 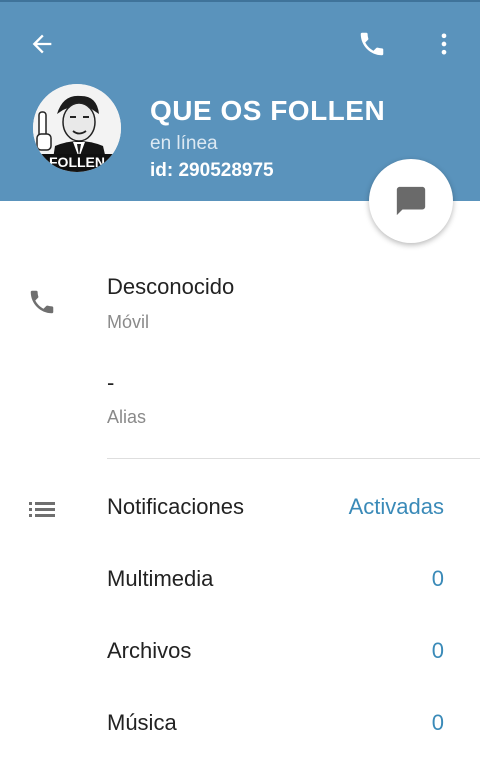 I want to click on list-icon, so click(x=42, y=509).